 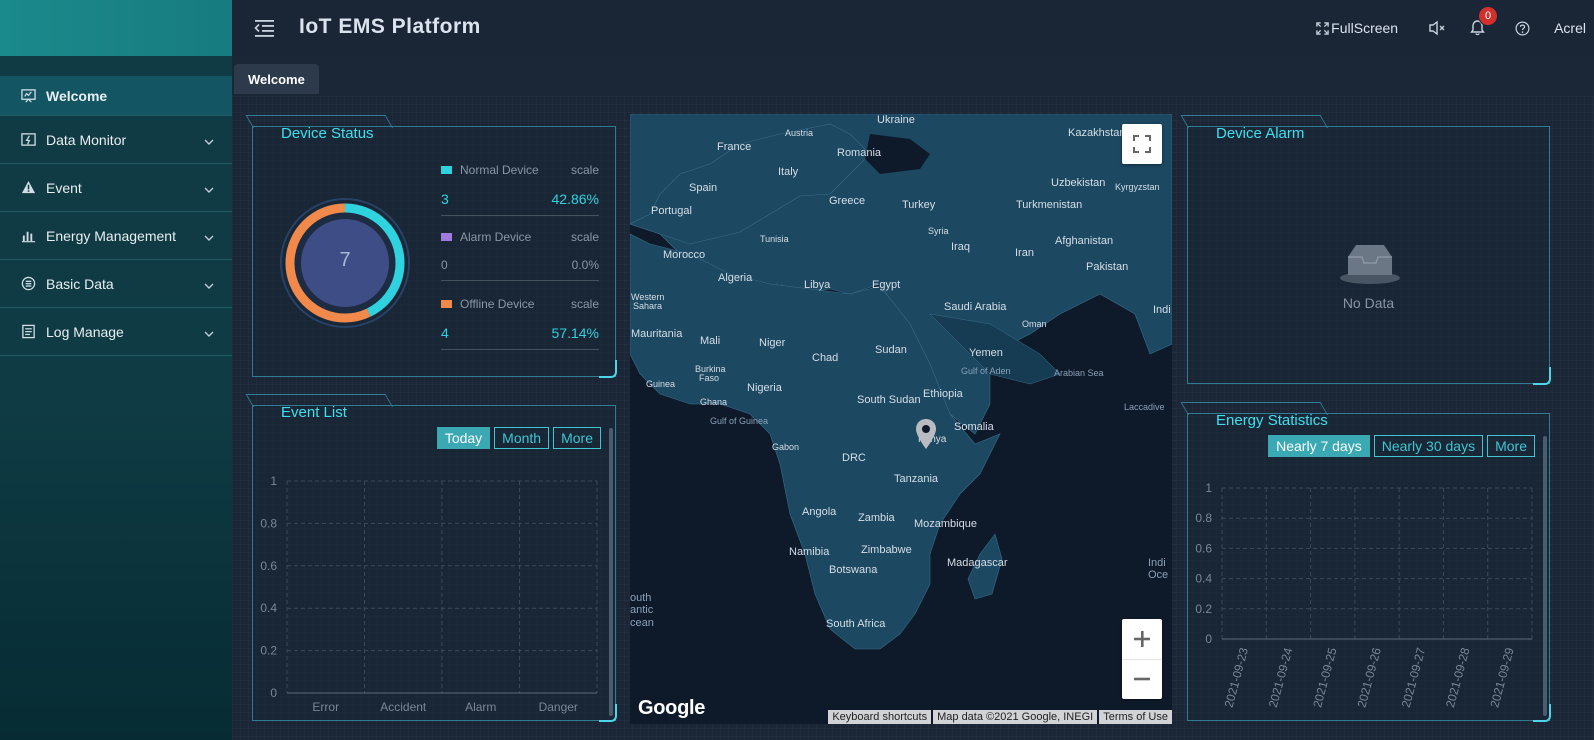 I want to click on sidebar-item-welcome: Welcome, so click(x=116, y=96).